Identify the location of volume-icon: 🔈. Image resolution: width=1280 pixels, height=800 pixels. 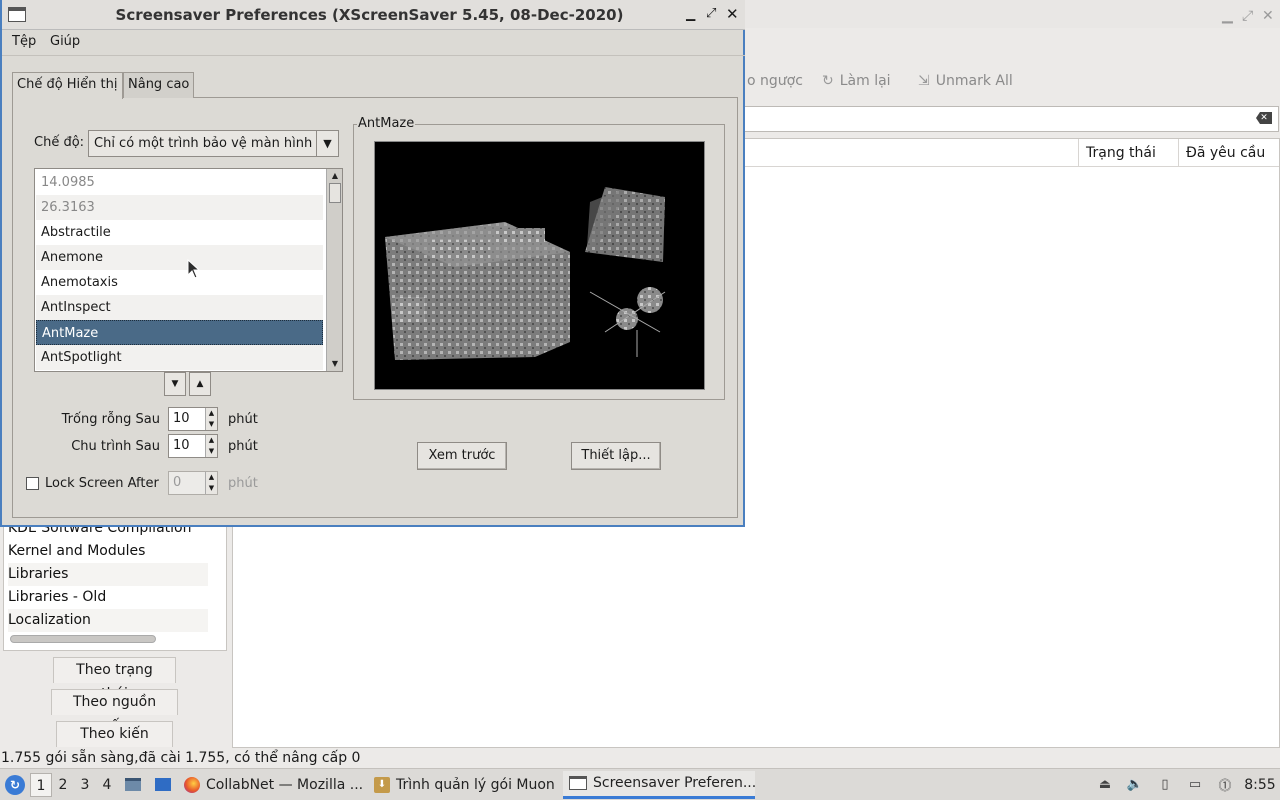
(1135, 785).